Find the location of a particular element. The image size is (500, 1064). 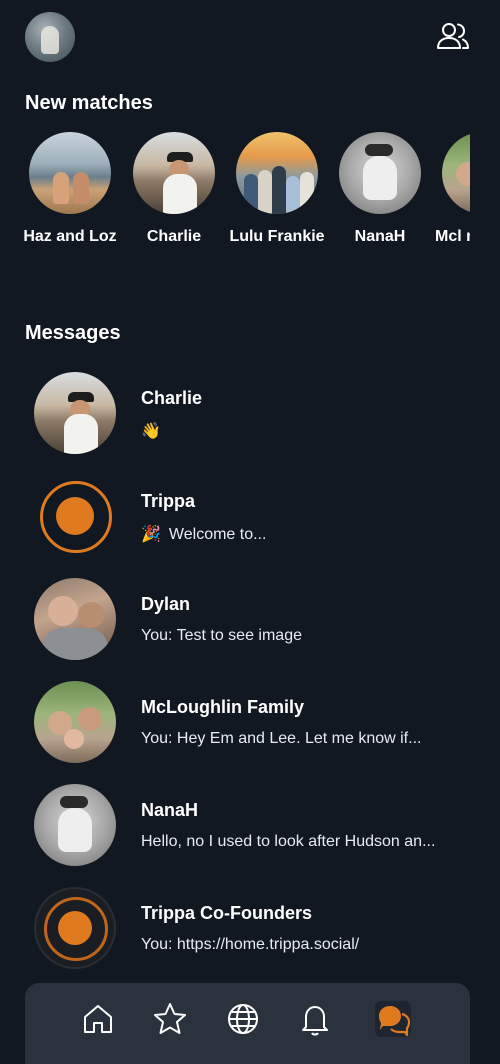

nav-messages is located at coordinates (393, 1019).